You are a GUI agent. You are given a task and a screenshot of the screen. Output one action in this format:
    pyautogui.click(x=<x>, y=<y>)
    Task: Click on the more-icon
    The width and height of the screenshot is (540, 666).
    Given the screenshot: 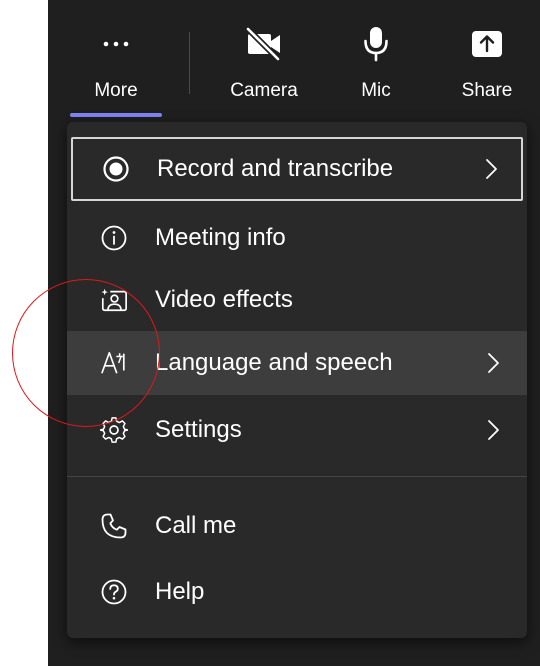 What is the action you would take?
    pyautogui.click(x=116, y=44)
    